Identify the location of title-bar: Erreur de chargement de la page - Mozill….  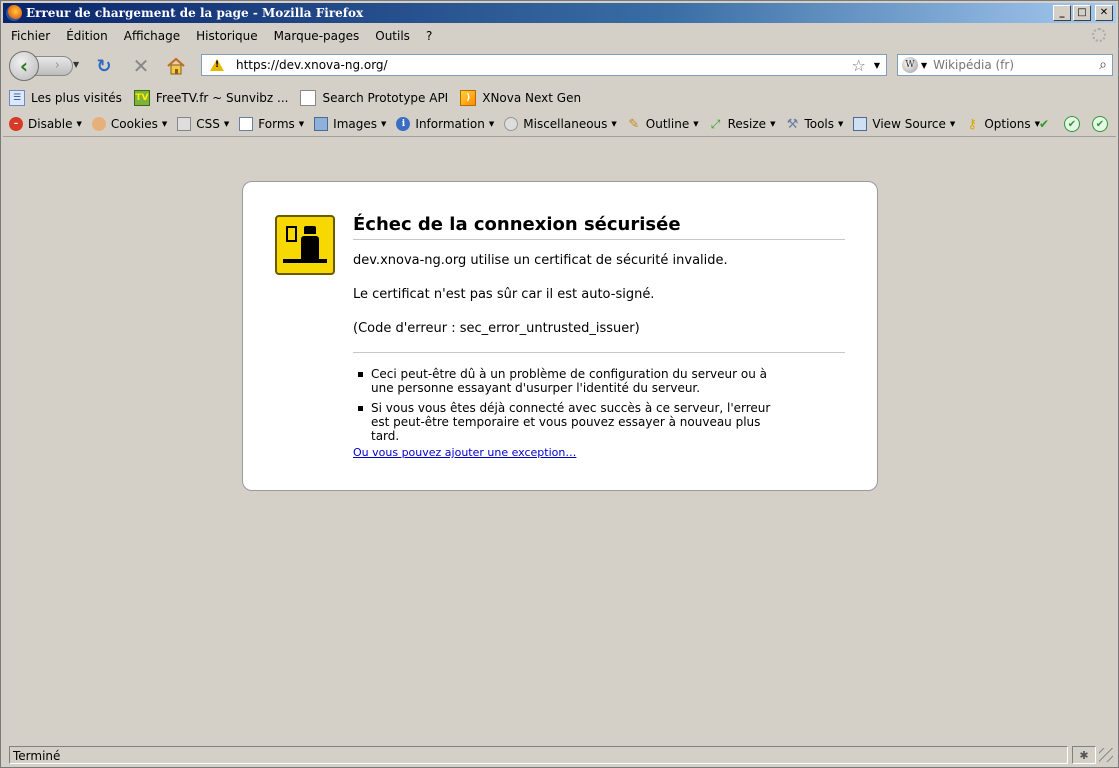
(559, 13).